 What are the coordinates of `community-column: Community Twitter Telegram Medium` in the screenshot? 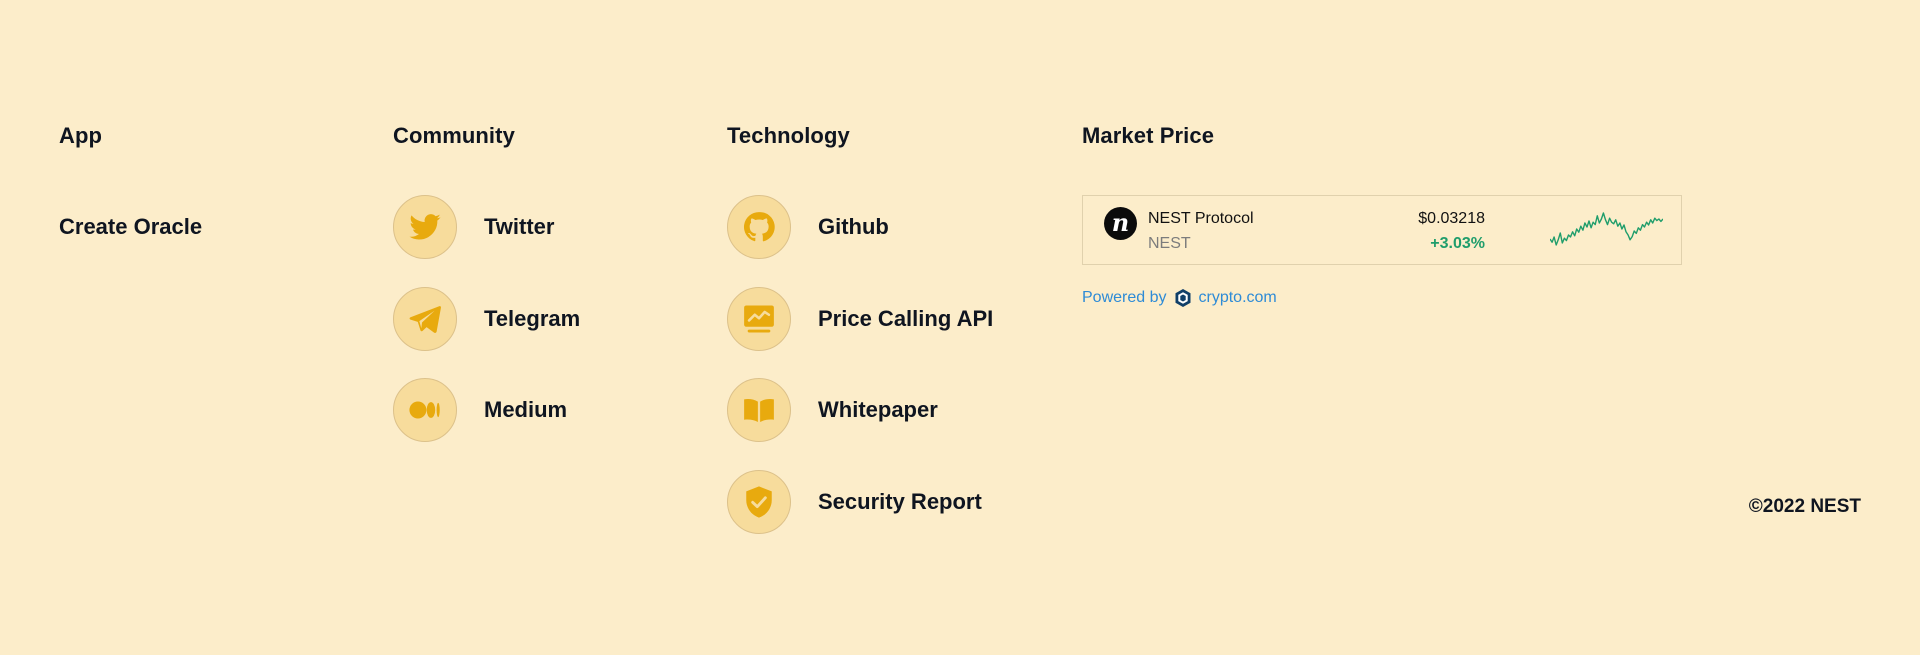 It's located at (486, 282).